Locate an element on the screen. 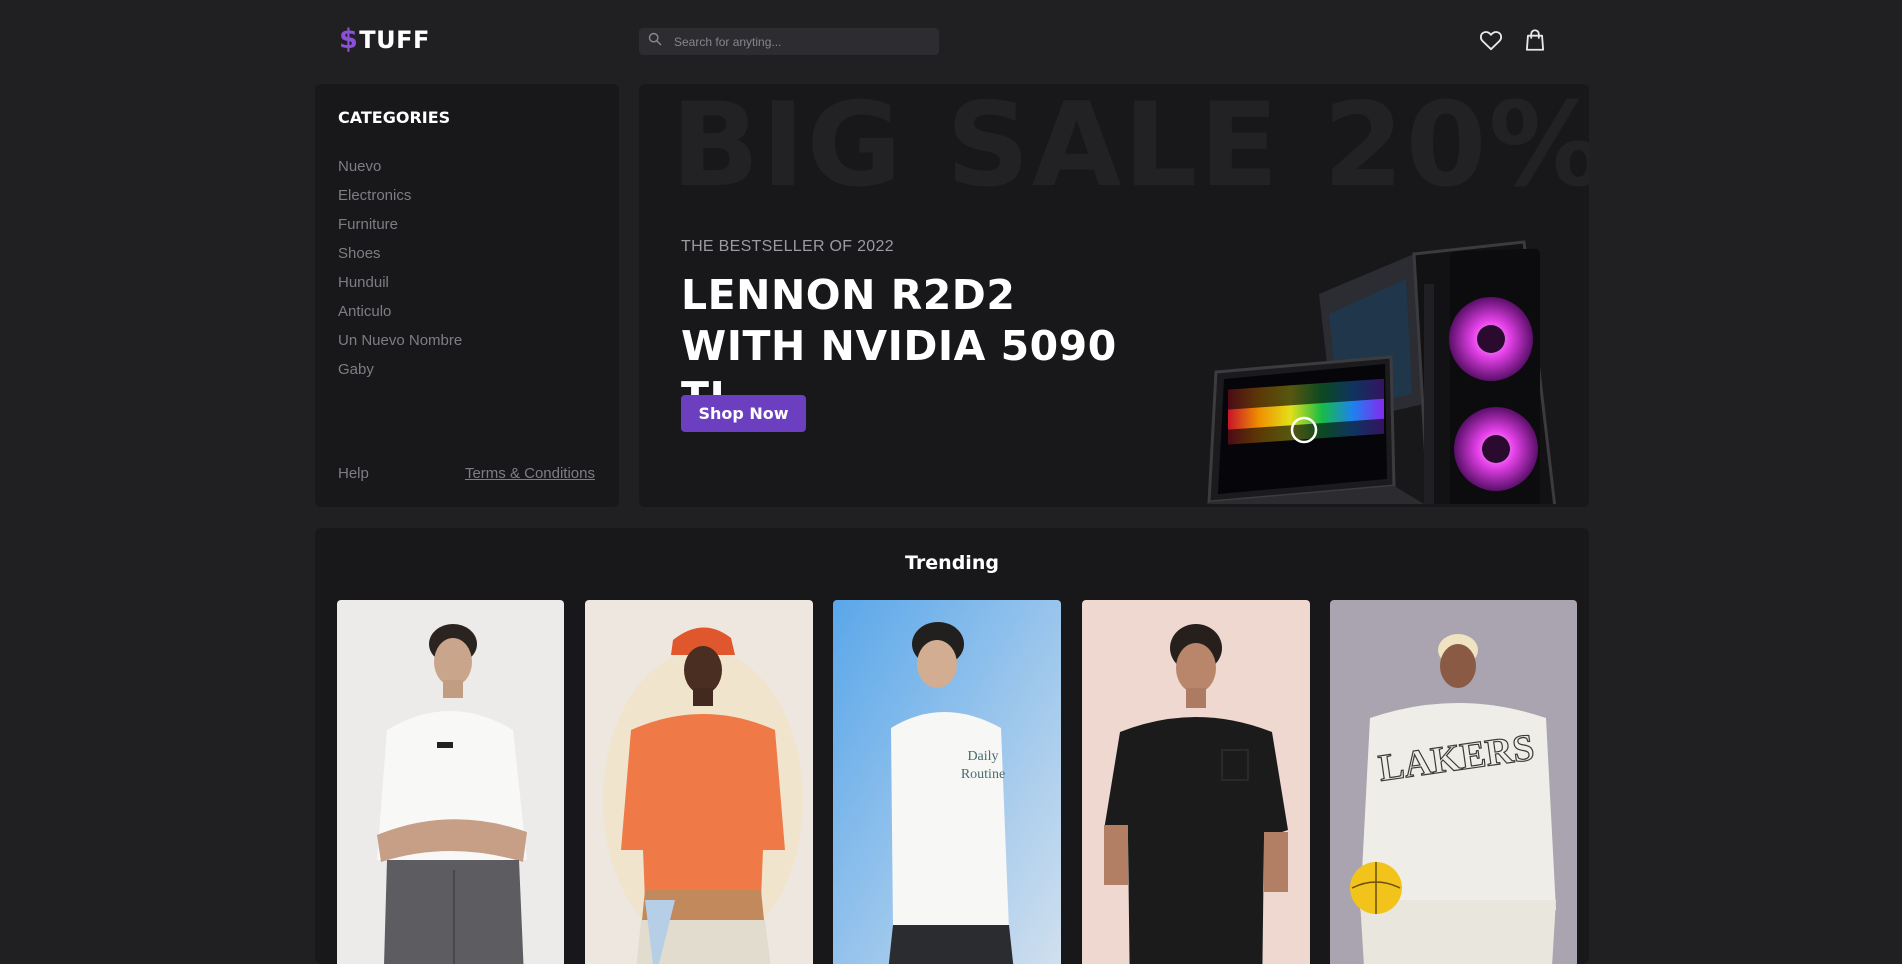  logo-symbol: $ is located at coordinates (349, 39).